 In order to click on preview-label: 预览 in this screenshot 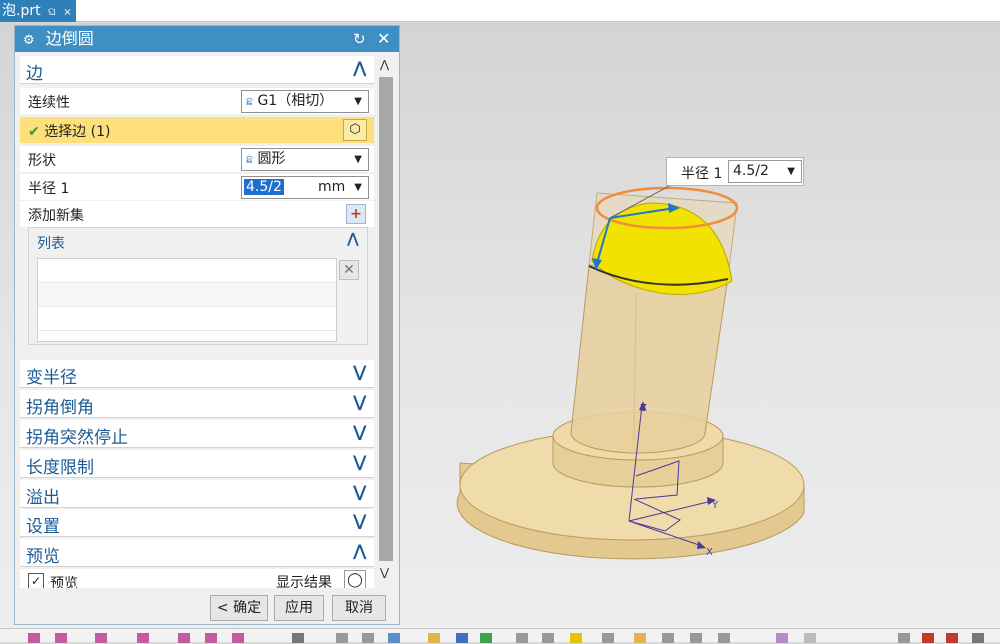, I will do `click(64, 582)`.